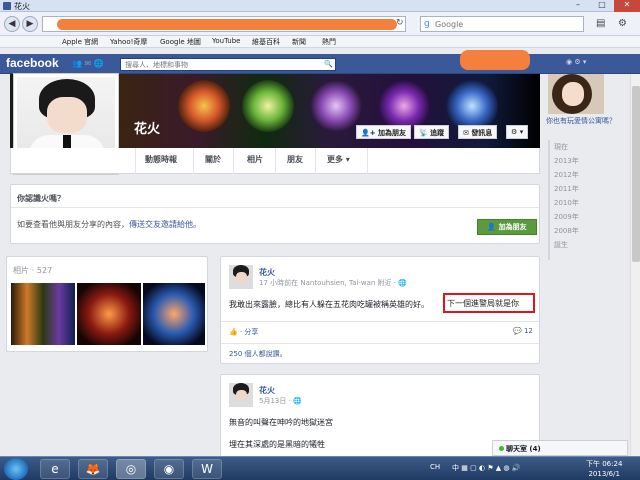 The height and width of the screenshot is (480, 640). What do you see at coordinates (233, 332) in the screenshot?
I see `like-icon: 👍` at bounding box center [233, 332].